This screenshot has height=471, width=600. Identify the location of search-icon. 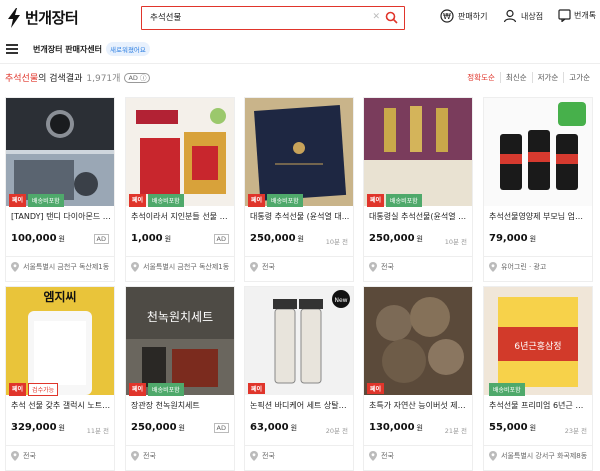
(391, 17).